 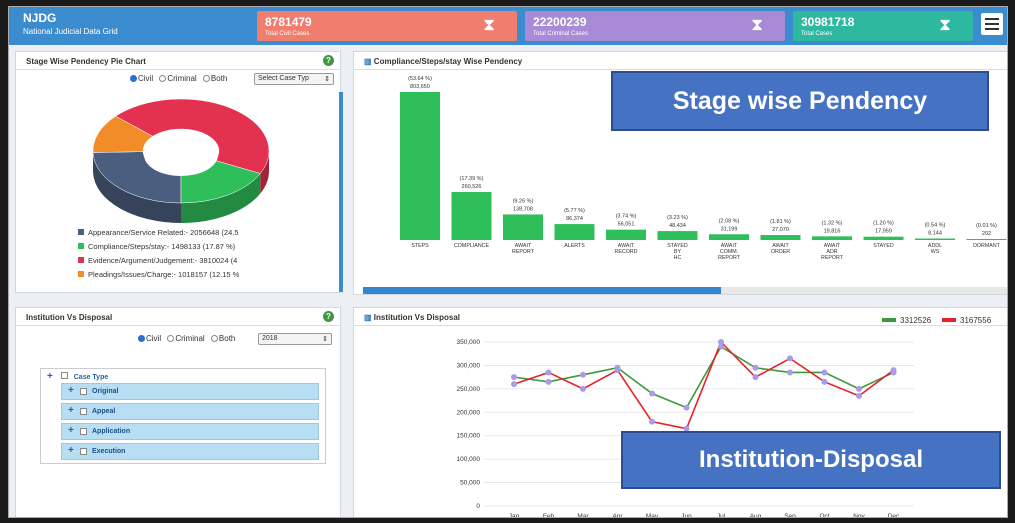 I want to click on y-tick-label: 300,000, so click(x=469, y=365).